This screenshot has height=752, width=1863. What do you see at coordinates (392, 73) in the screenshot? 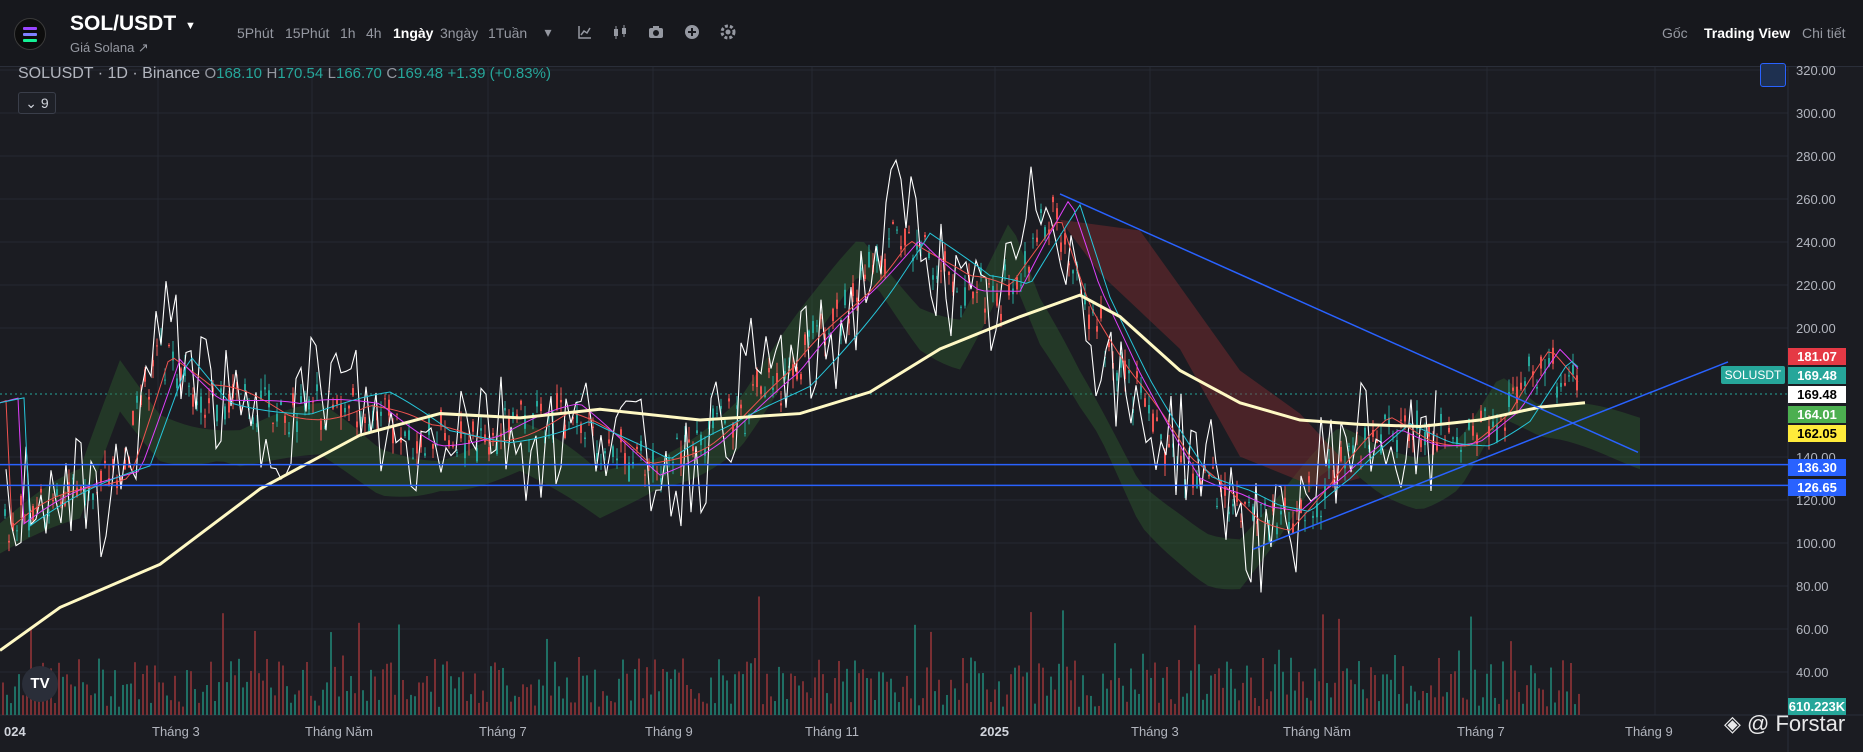
I see `close-label: C` at bounding box center [392, 73].